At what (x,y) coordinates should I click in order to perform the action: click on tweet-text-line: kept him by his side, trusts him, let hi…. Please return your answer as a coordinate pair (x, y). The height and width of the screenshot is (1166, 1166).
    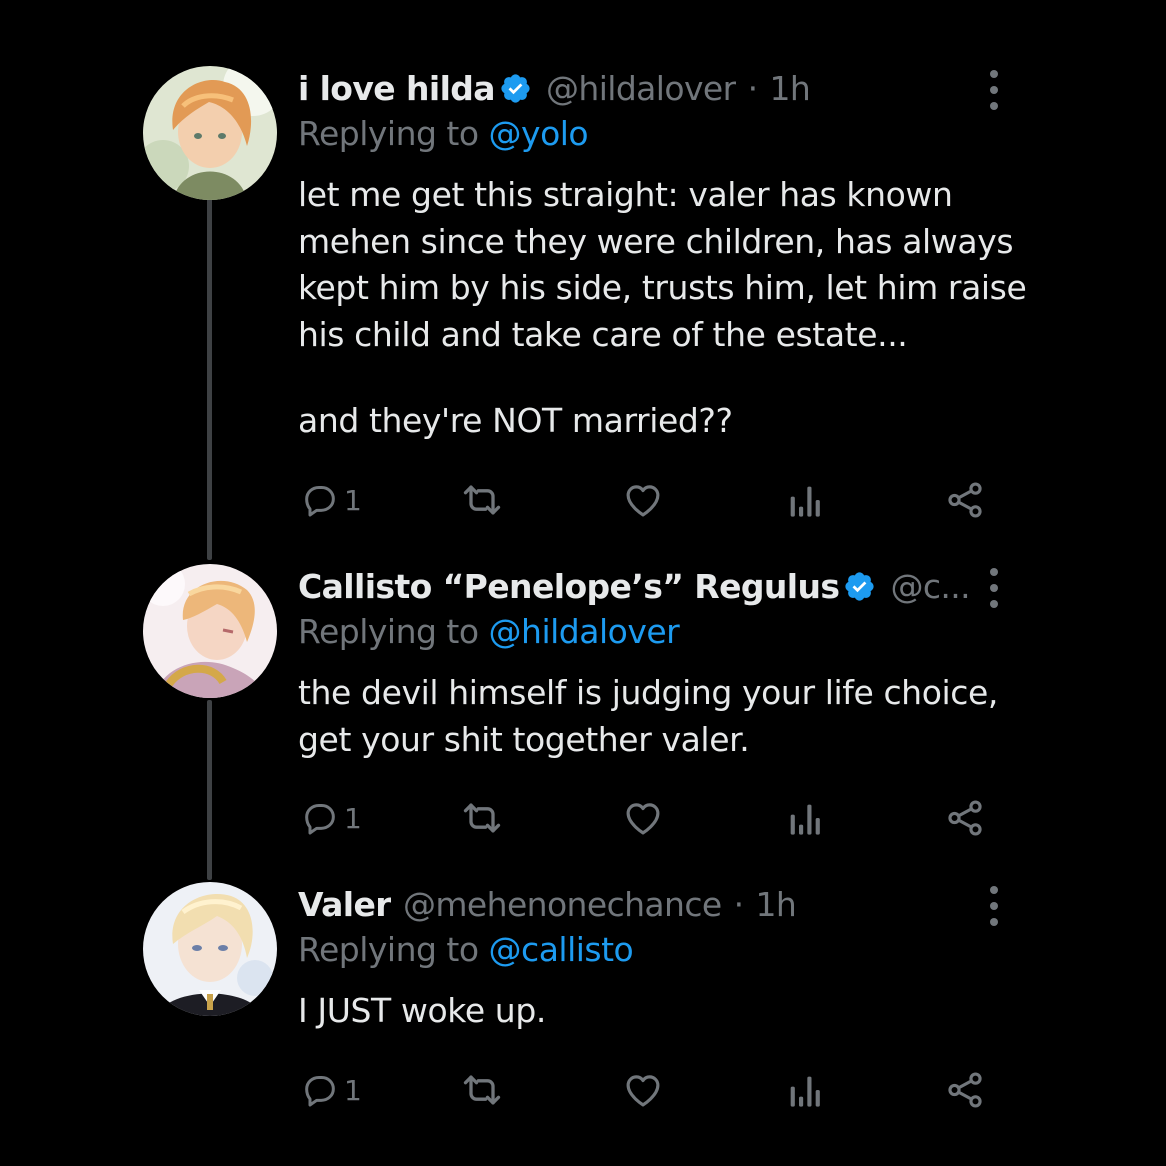
    Looking at the image, I should click on (662, 287).